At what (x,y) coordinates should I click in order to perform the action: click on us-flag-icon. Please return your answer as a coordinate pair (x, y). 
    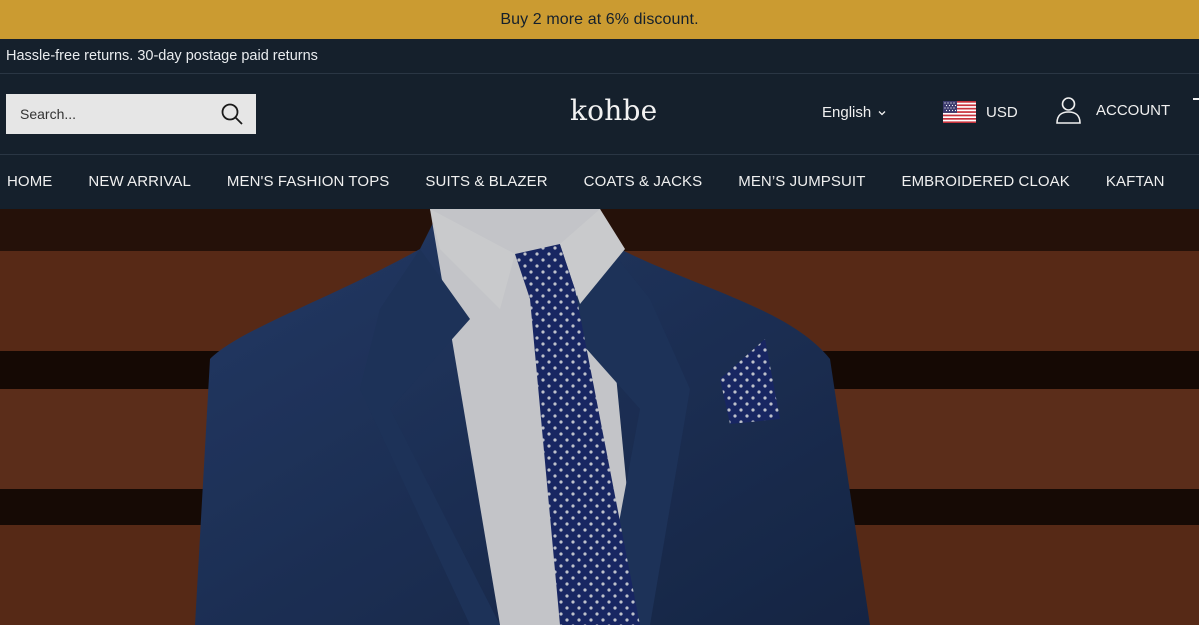
    Looking at the image, I should click on (959, 112).